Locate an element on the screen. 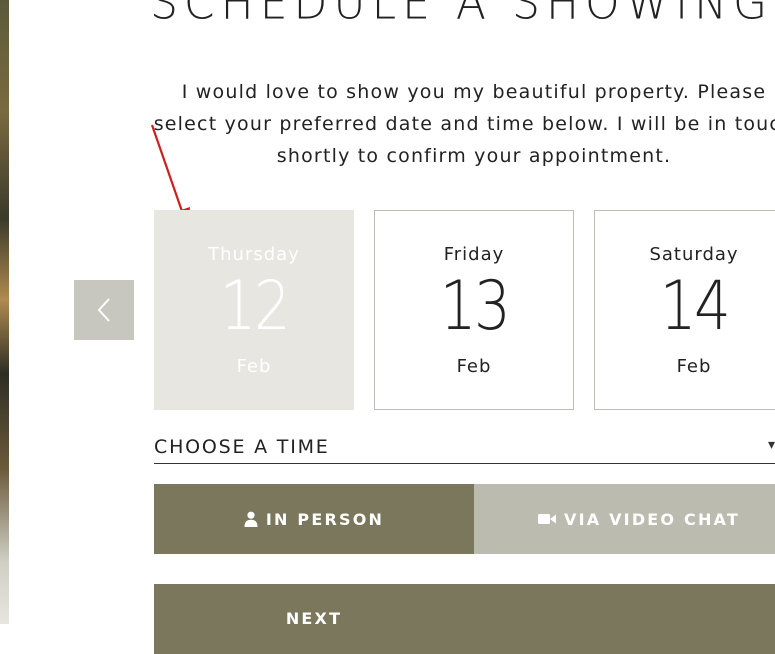 Image resolution: width=775 pixels, height=654 pixels. date-card-number: 13 is located at coordinates (475, 306).